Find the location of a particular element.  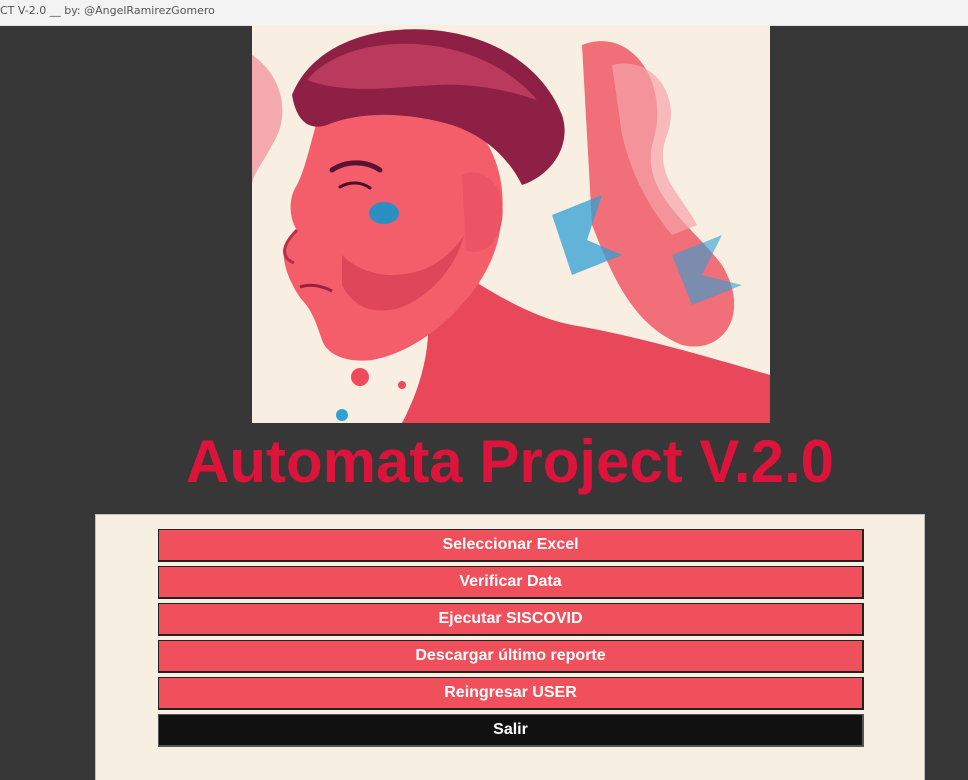

exit-button: Salir is located at coordinates (511, 730).